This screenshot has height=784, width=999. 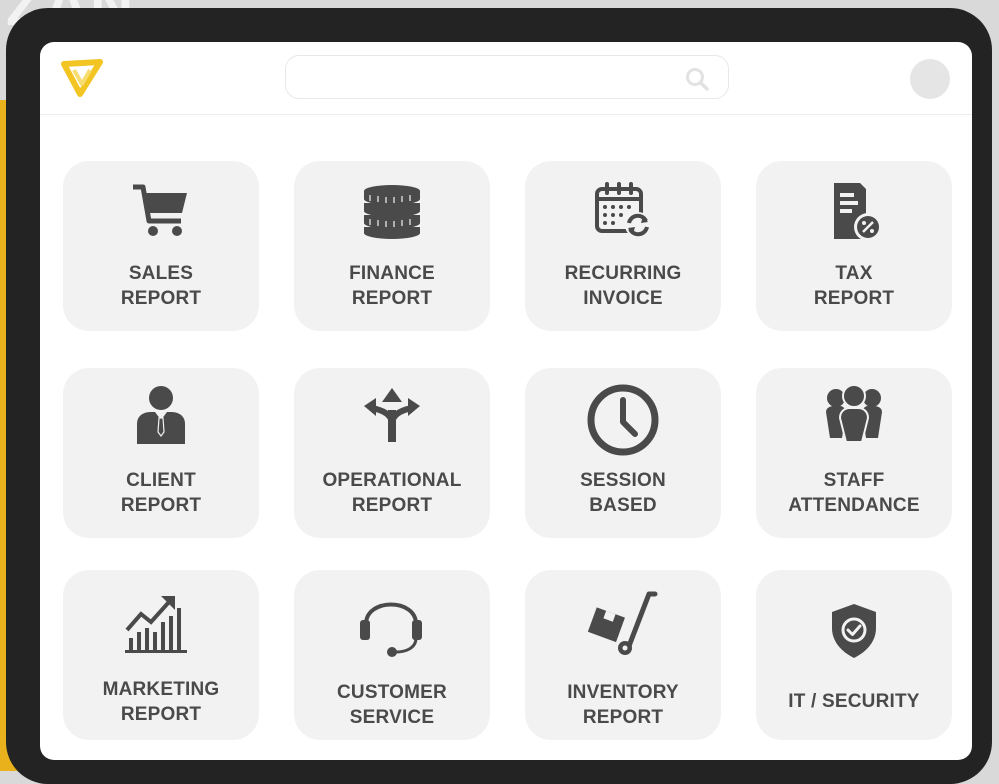 I want to click on tile-label-line2: INVOICE, so click(x=623, y=298).